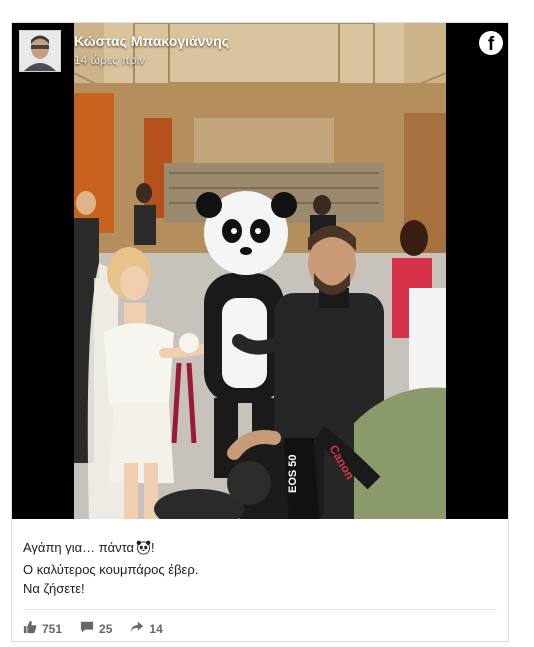 Image resolution: width=534 pixels, height=647 pixels. Describe the element at coordinates (106, 628) in the screenshot. I see `comment-count: 25` at that location.